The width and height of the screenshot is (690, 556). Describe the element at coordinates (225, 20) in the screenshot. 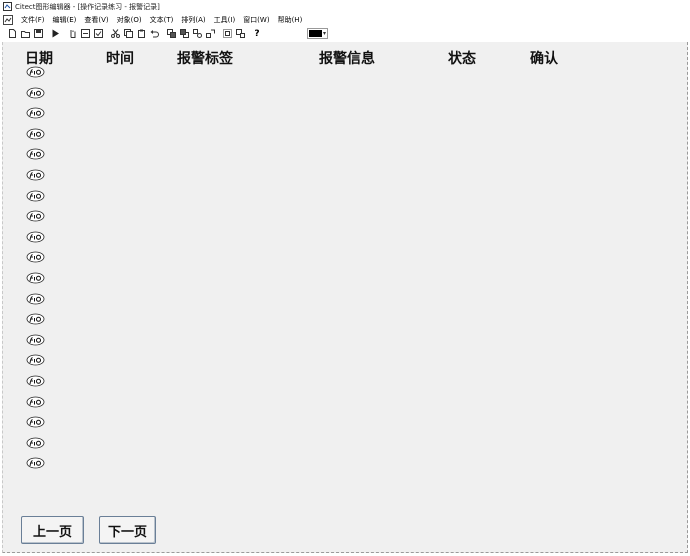

I see `menu-tools: 工具(I)` at that location.